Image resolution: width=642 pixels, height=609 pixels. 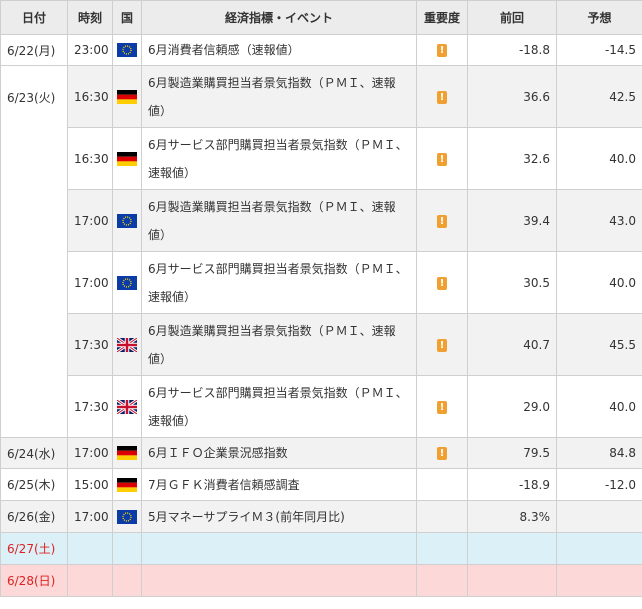 What do you see at coordinates (279, 580) in the screenshot?
I see `event-cell` at bounding box center [279, 580].